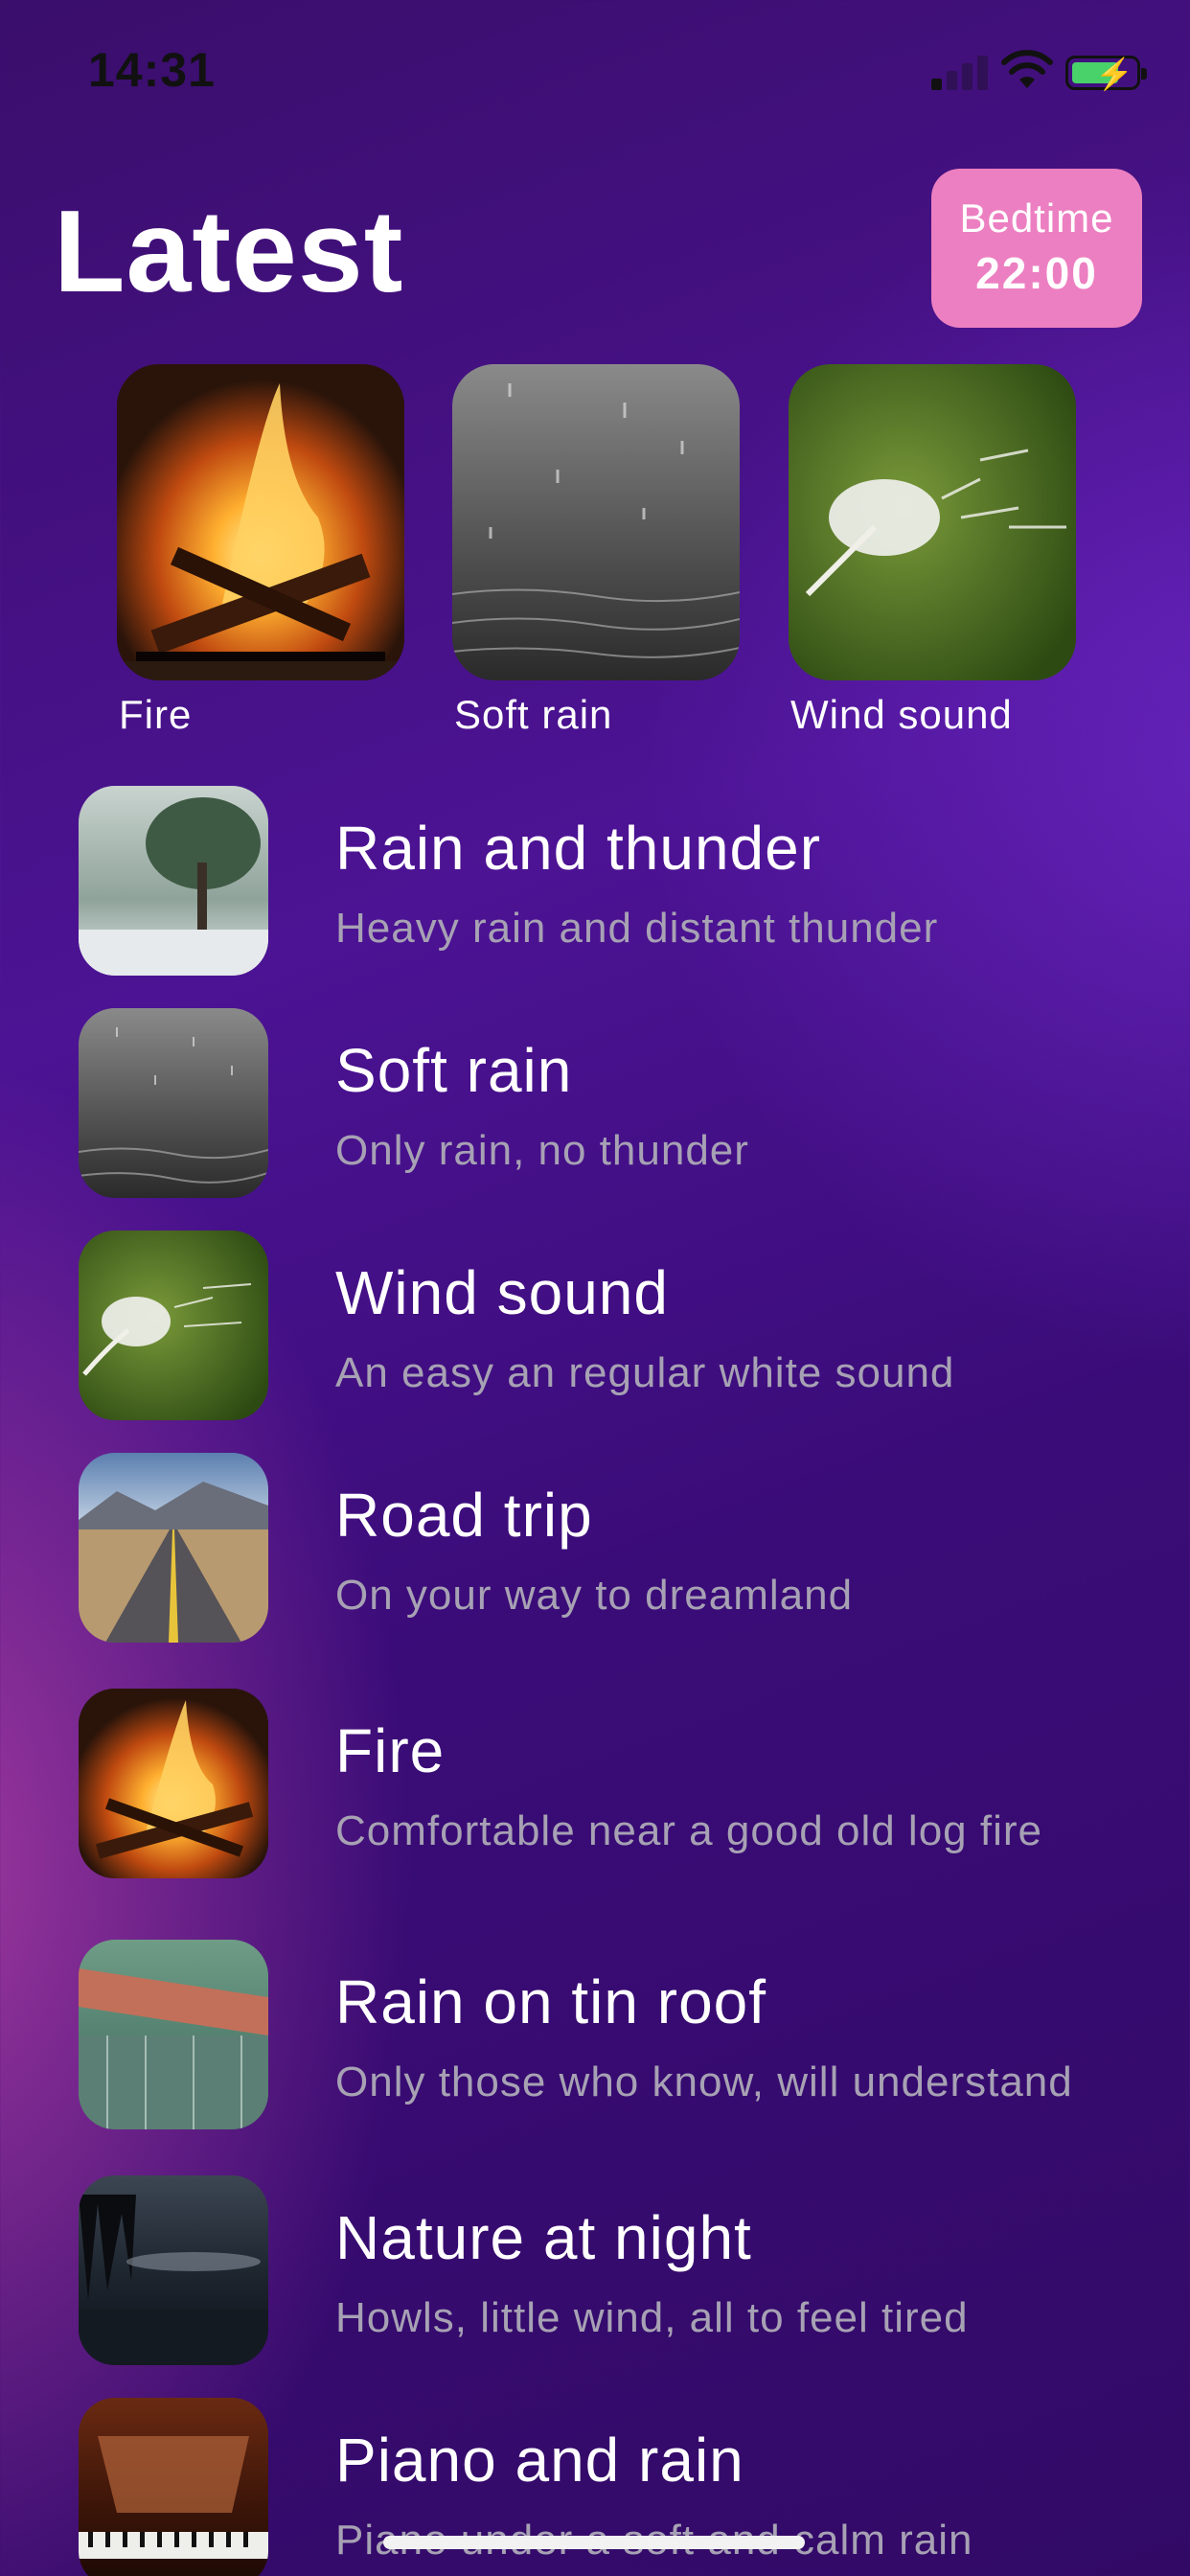 The width and height of the screenshot is (1190, 2576). I want to click on page-title: Latest, so click(229, 251).